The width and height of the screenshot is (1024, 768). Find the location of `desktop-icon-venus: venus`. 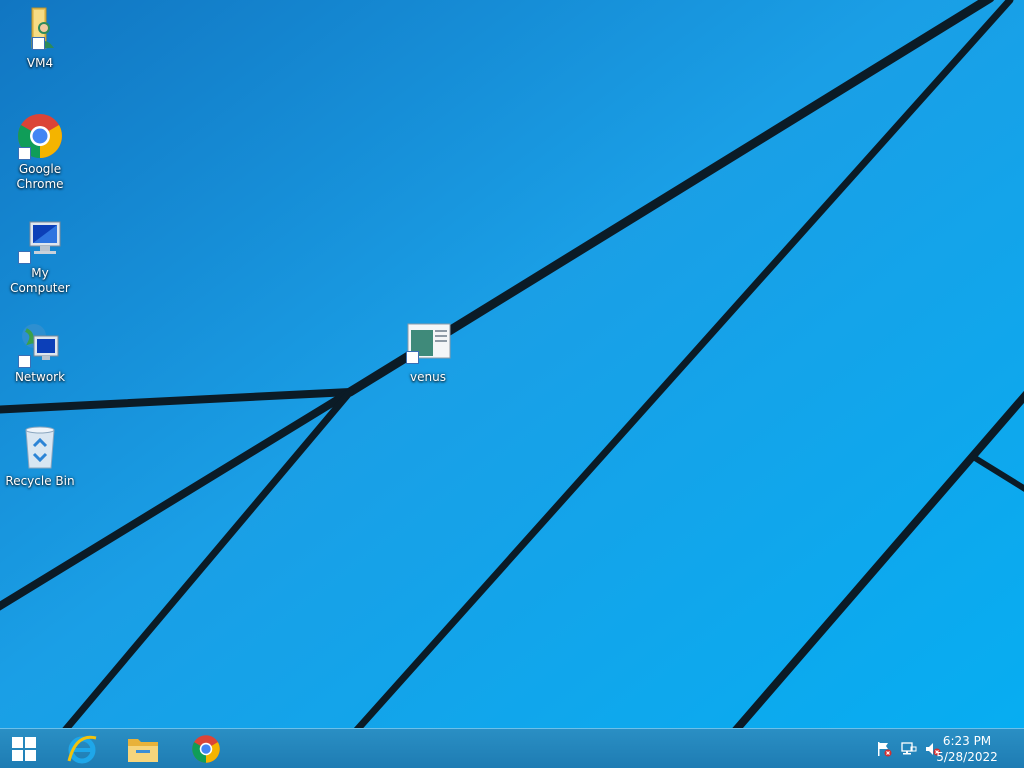

desktop-icon-venus: venus is located at coordinates (428, 352).